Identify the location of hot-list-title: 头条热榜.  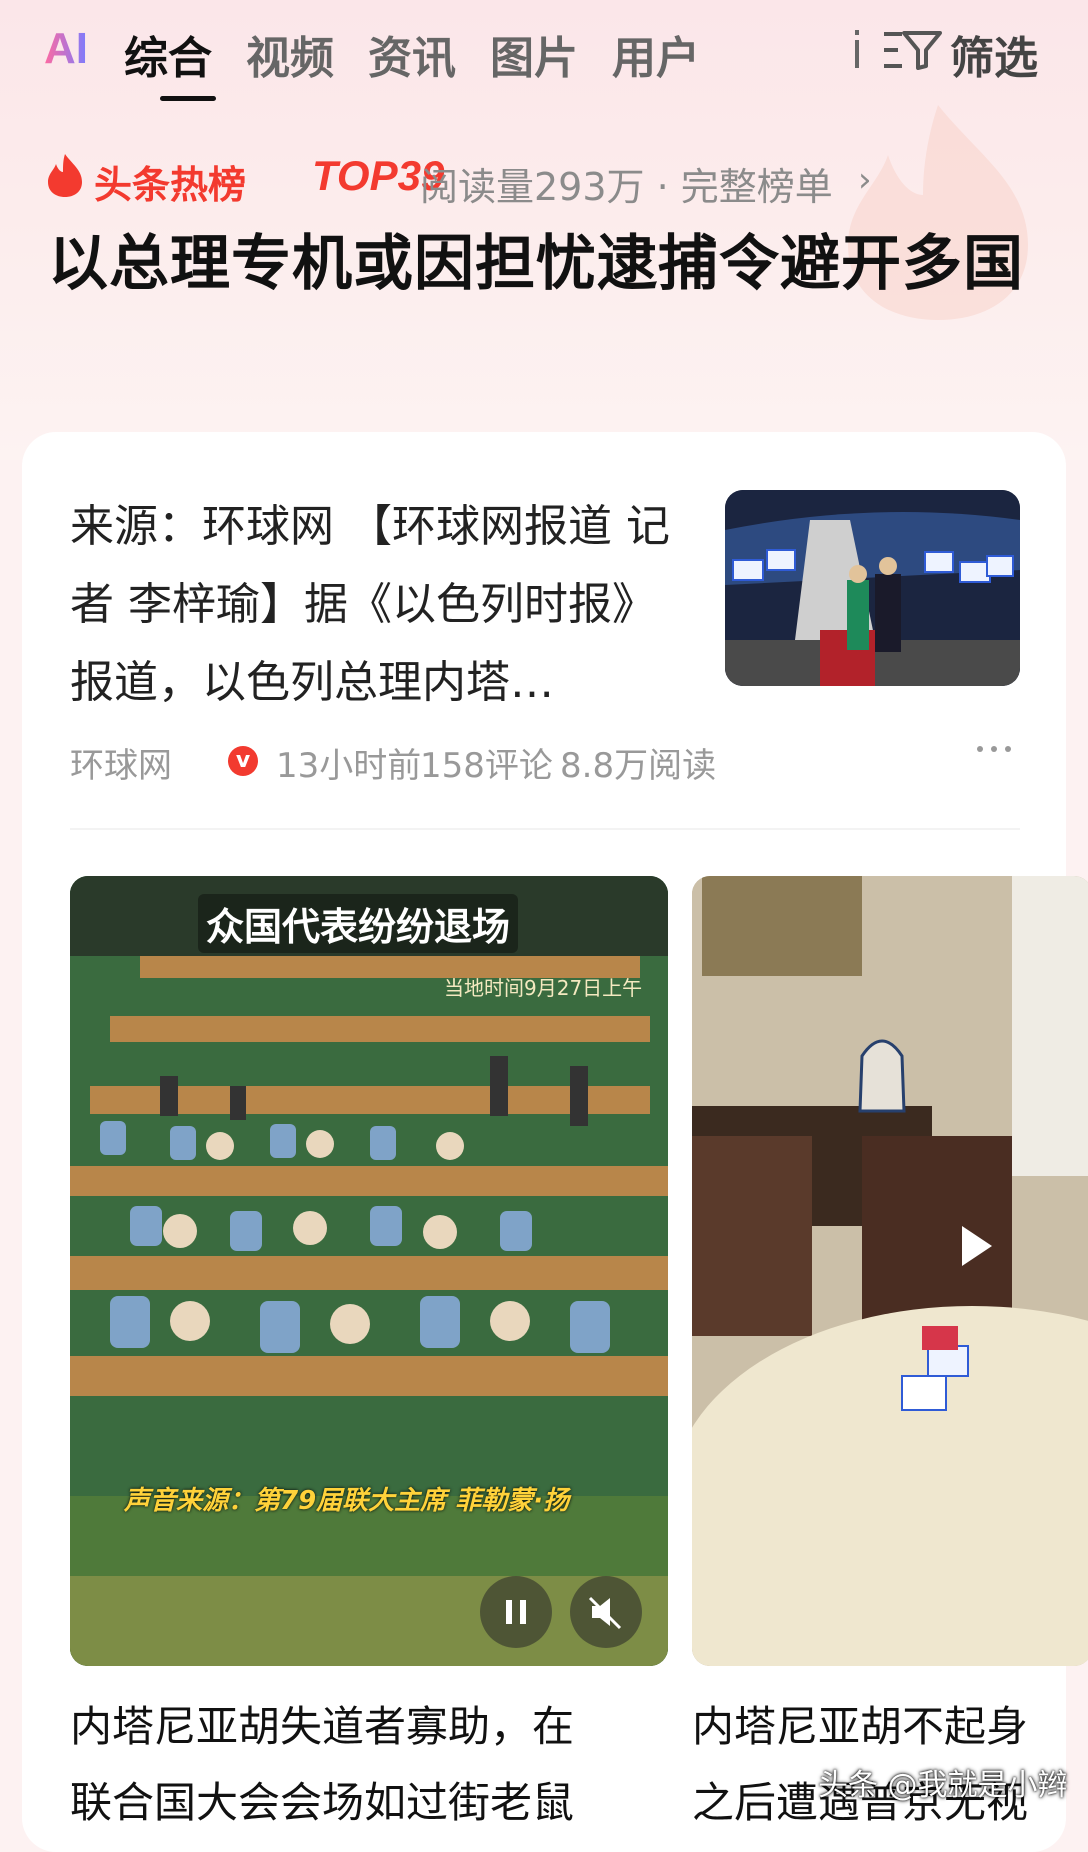
(170, 185).